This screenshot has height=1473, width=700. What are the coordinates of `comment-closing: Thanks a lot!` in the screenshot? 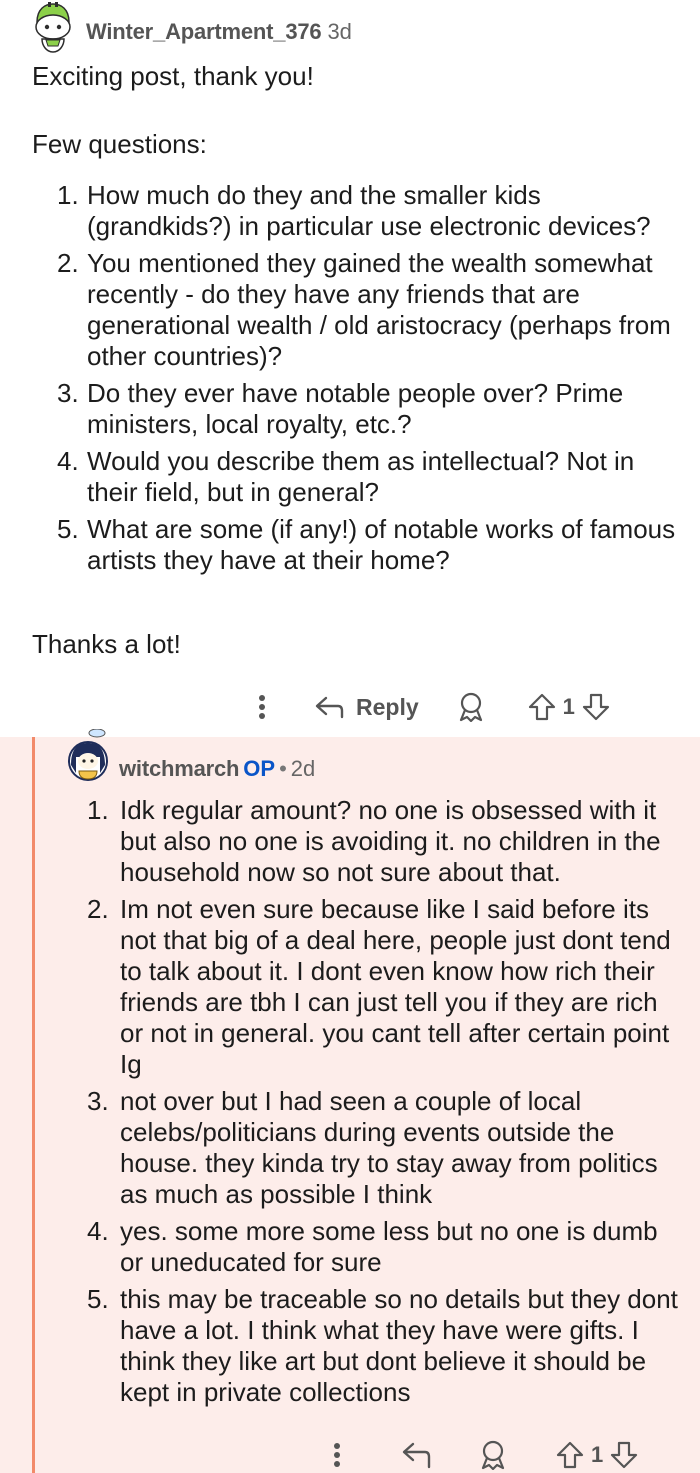 It's located at (106, 644).